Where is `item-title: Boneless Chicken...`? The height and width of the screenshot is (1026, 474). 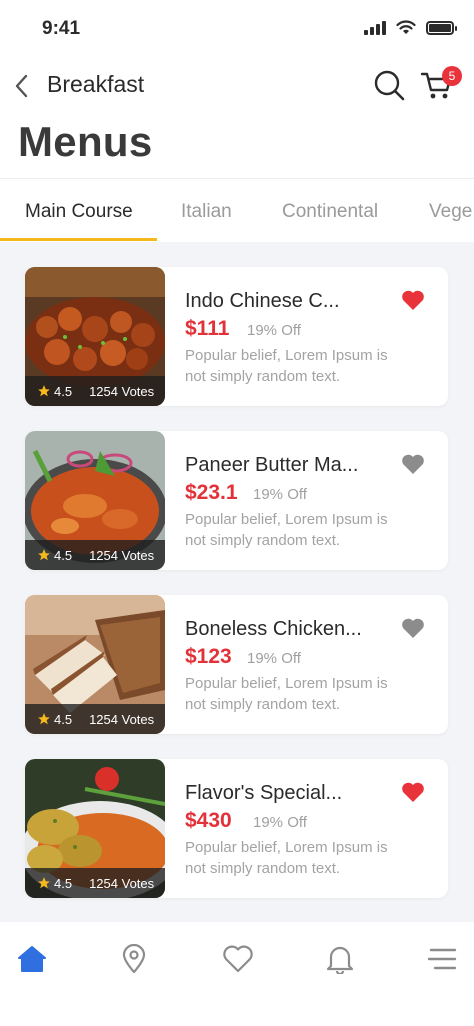 item-title: Boneless Chicken... is located at coordinates (273, 629).